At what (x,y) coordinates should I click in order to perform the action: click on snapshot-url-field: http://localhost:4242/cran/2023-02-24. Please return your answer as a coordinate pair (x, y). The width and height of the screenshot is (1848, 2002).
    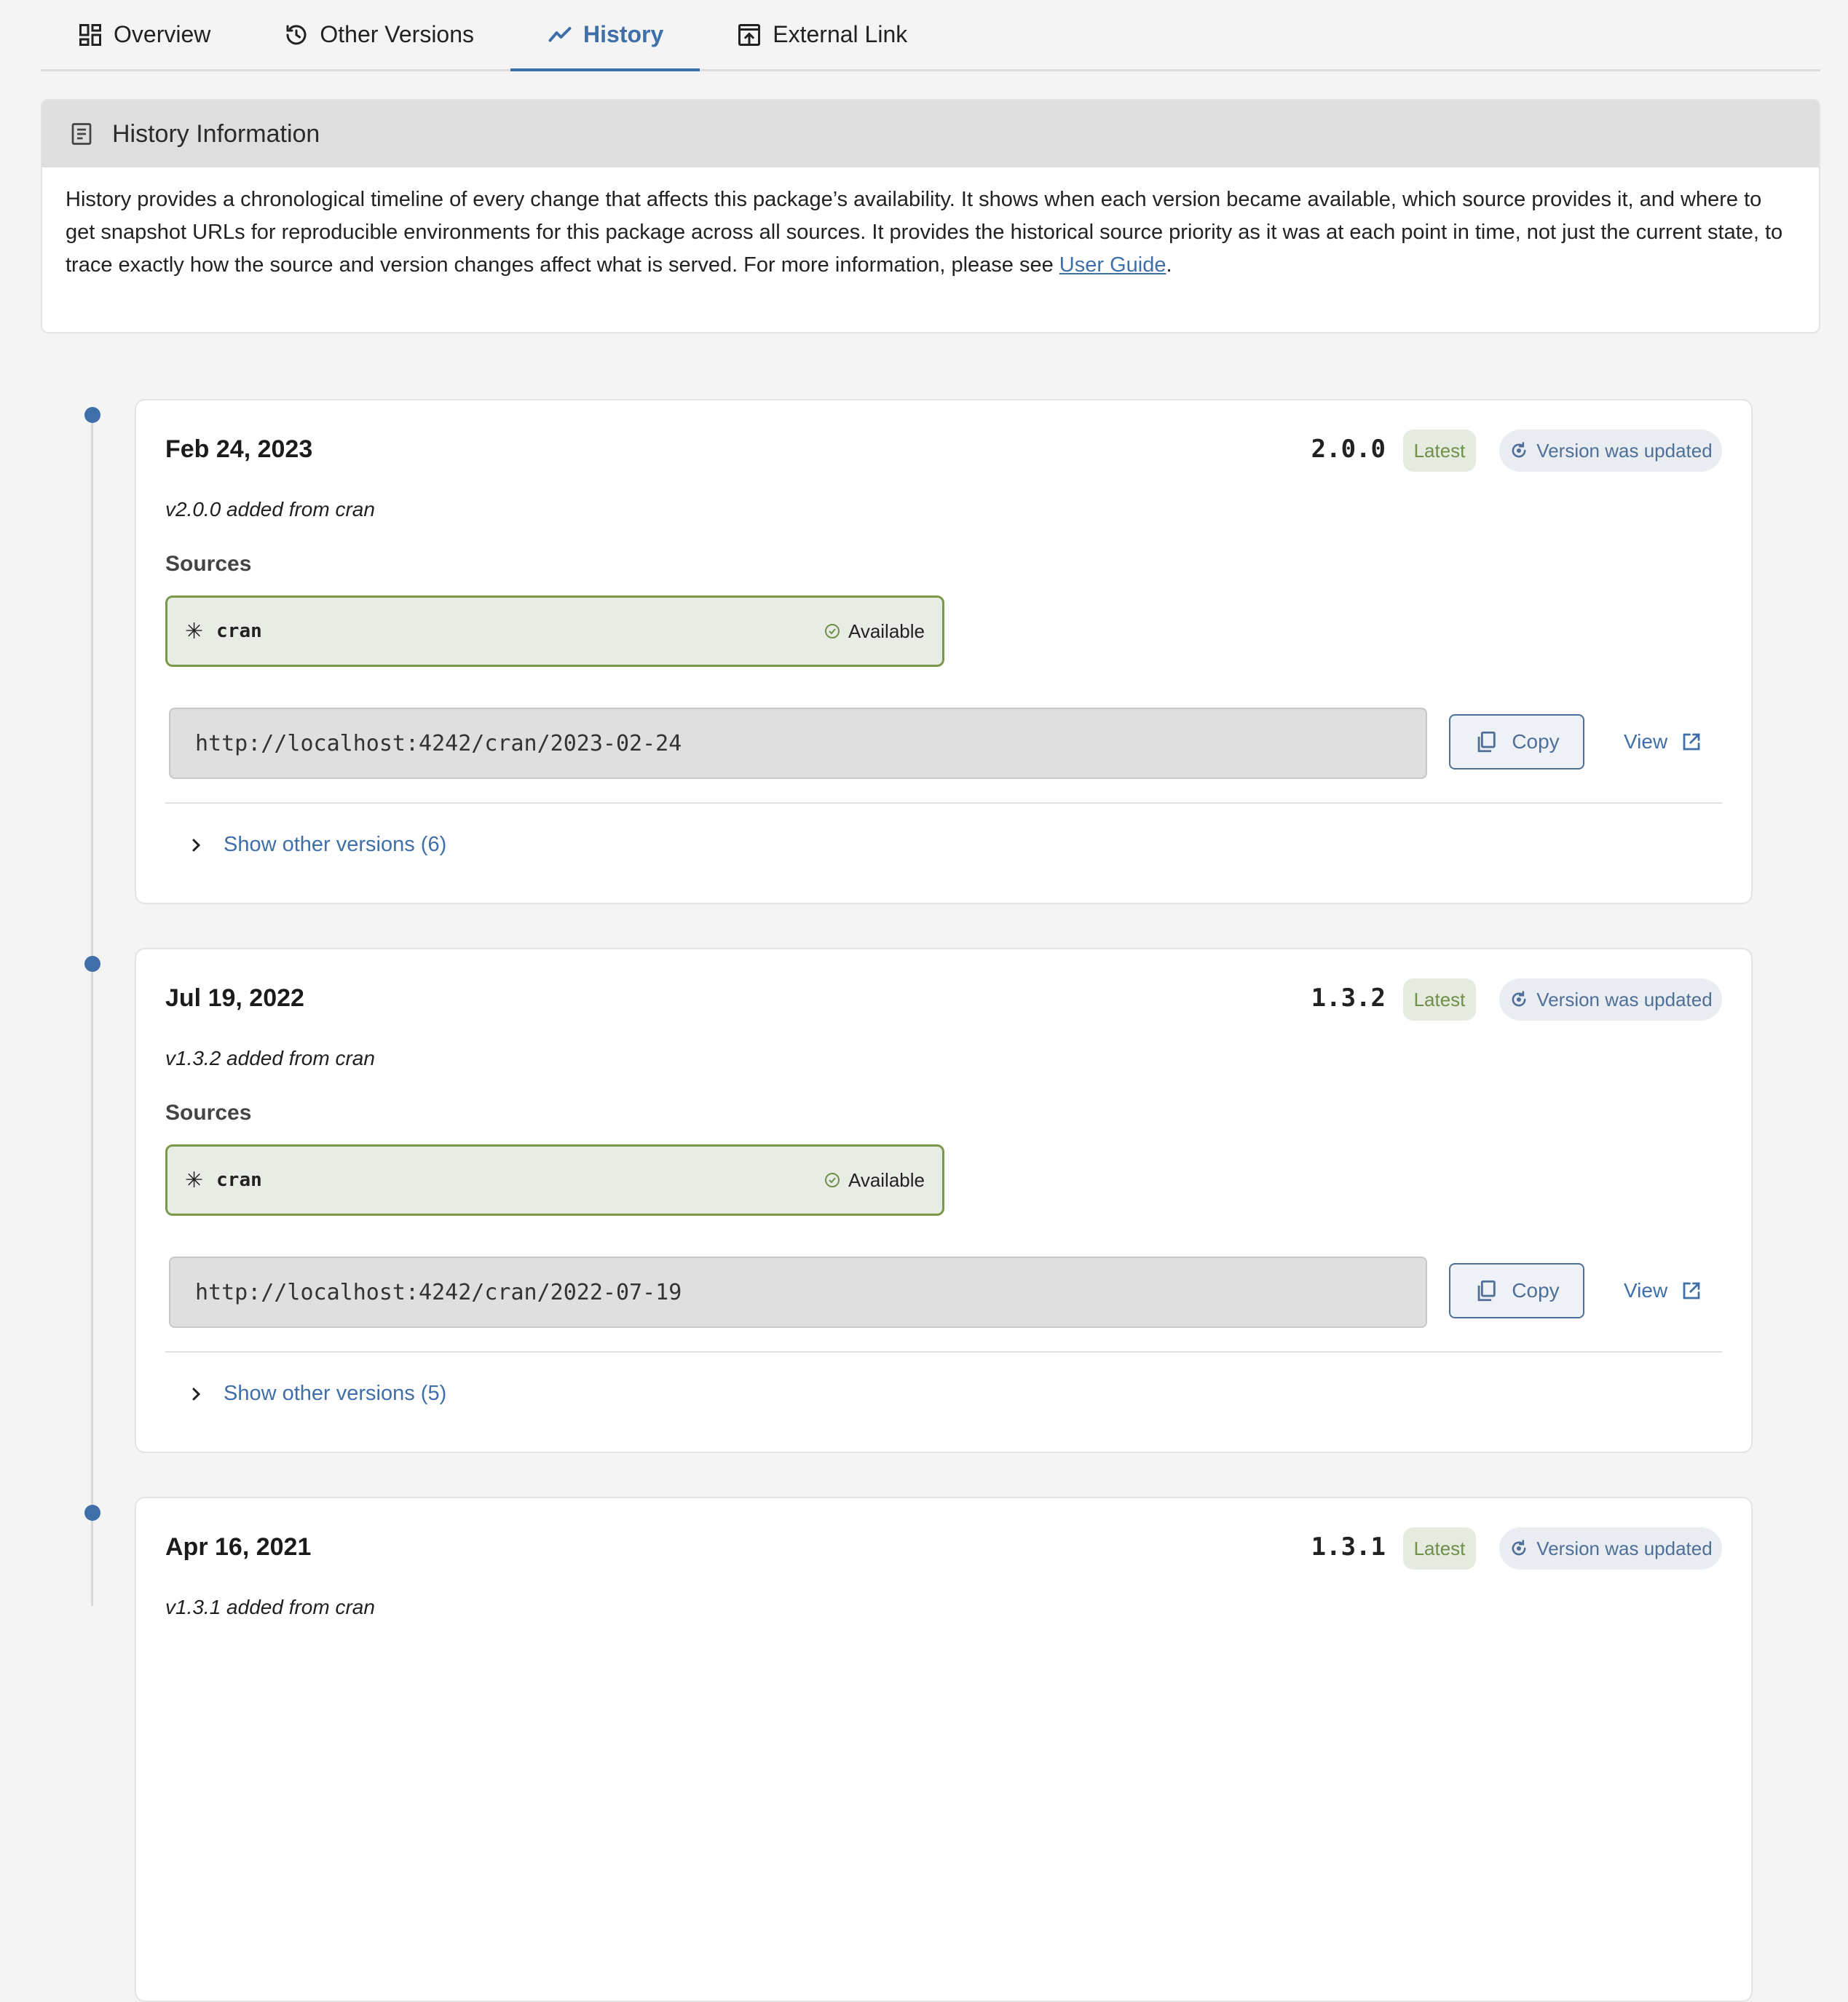
    Looking at the image, I should click on (798, 743).